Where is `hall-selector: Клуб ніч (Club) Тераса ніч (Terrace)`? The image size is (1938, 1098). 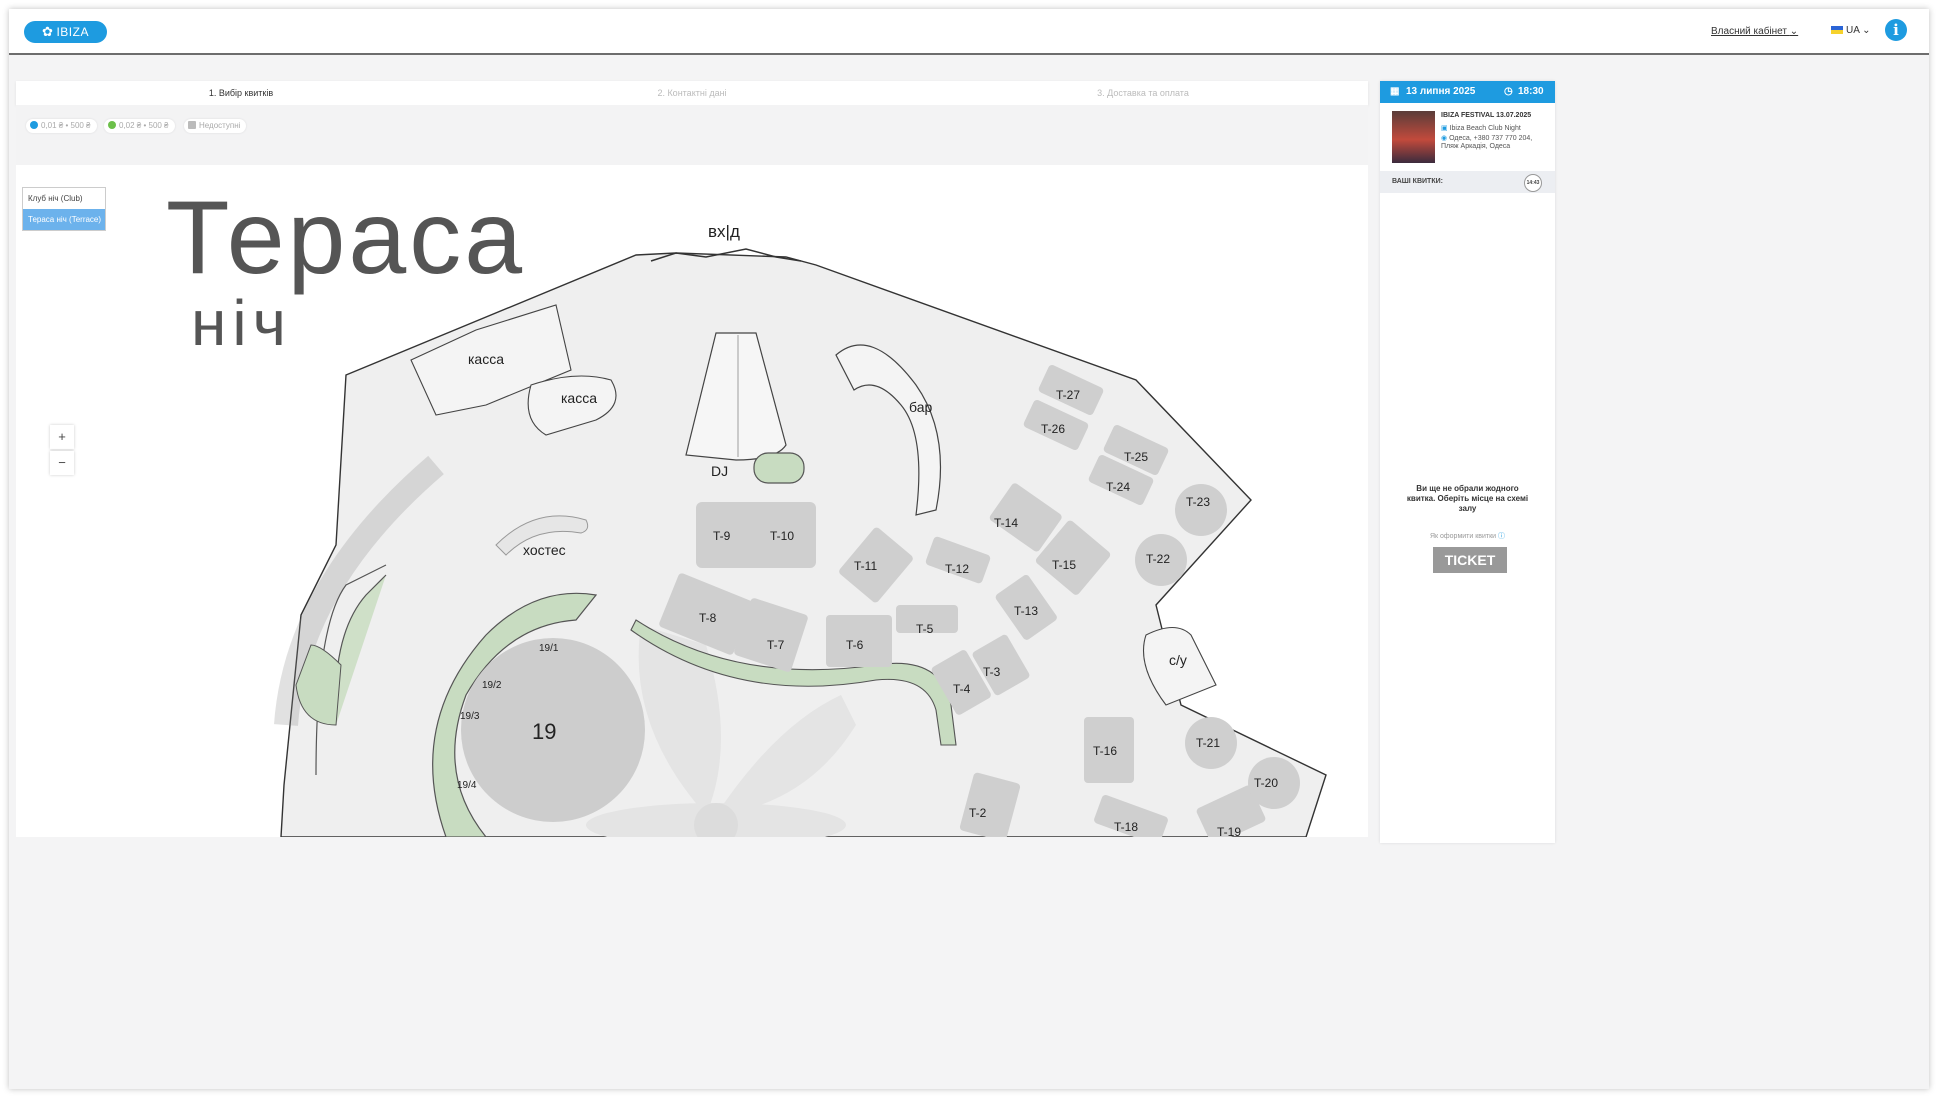 hall-selector: Клуб ніч (Club) Тераса ніч (Terrace) is located at coordinates (64, 209).